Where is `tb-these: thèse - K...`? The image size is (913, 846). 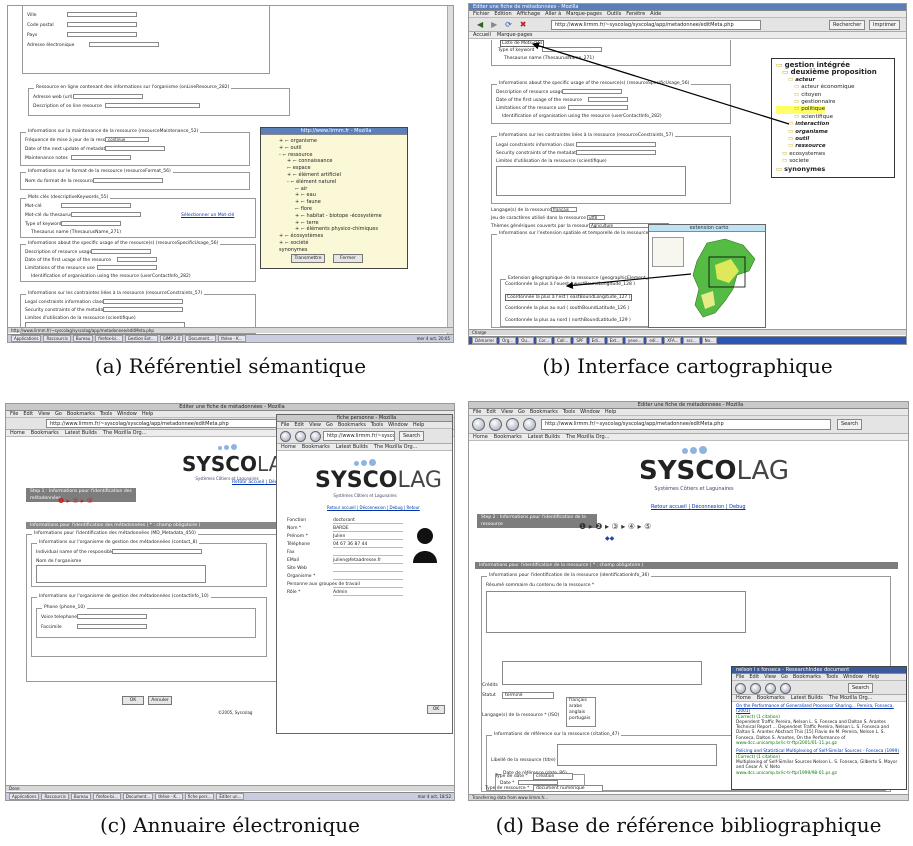
tb-these: thèse - K... is located at coordinates (231, 338).